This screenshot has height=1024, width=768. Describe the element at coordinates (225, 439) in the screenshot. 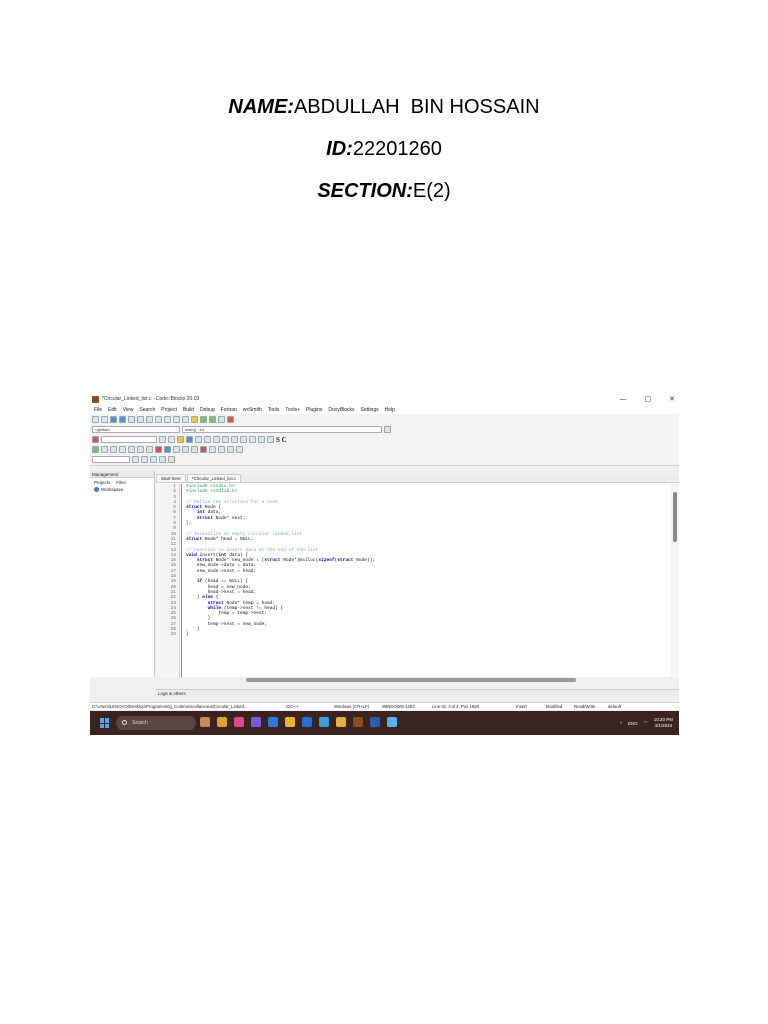

I see `layout-icon` at that location.